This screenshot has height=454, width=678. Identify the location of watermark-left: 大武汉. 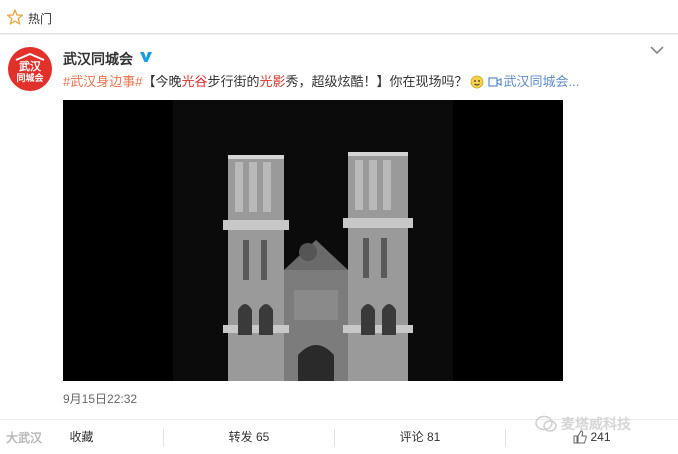
(24, 438).